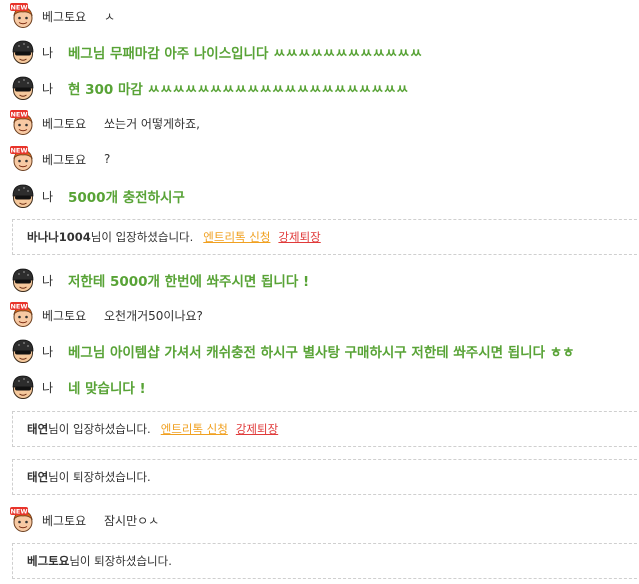 This screenshot has width=639, height=584. What do you see at coordinates (48, 561) in the screenshot?
I see `notice-nickname: 베그토요` at bounding box center [48, 561].